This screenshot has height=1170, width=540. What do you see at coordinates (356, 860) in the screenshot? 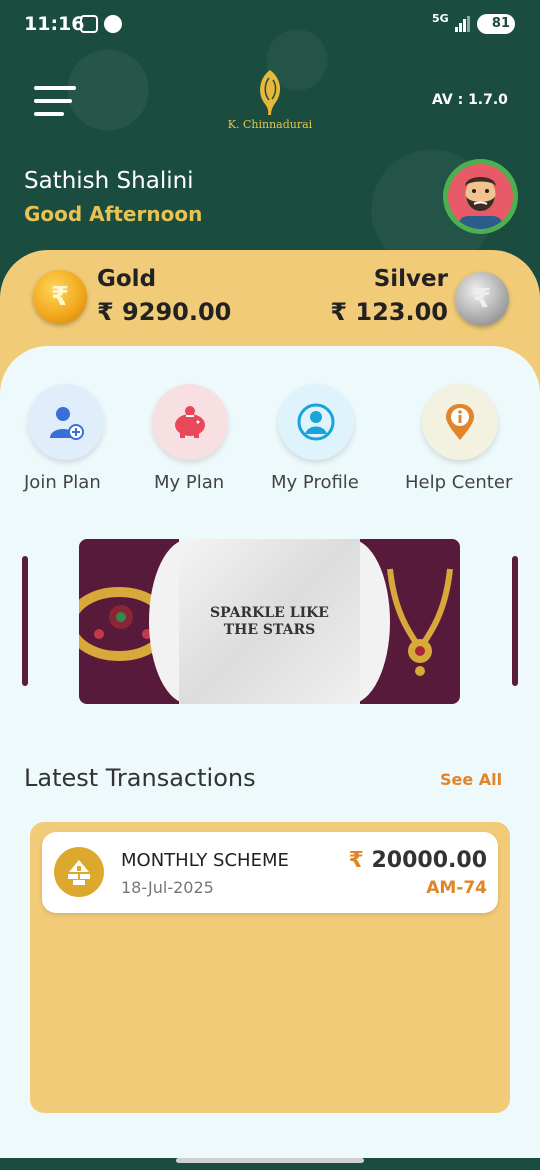
I see `rupee-symbol: ₹` at bounding box center [356, 860].